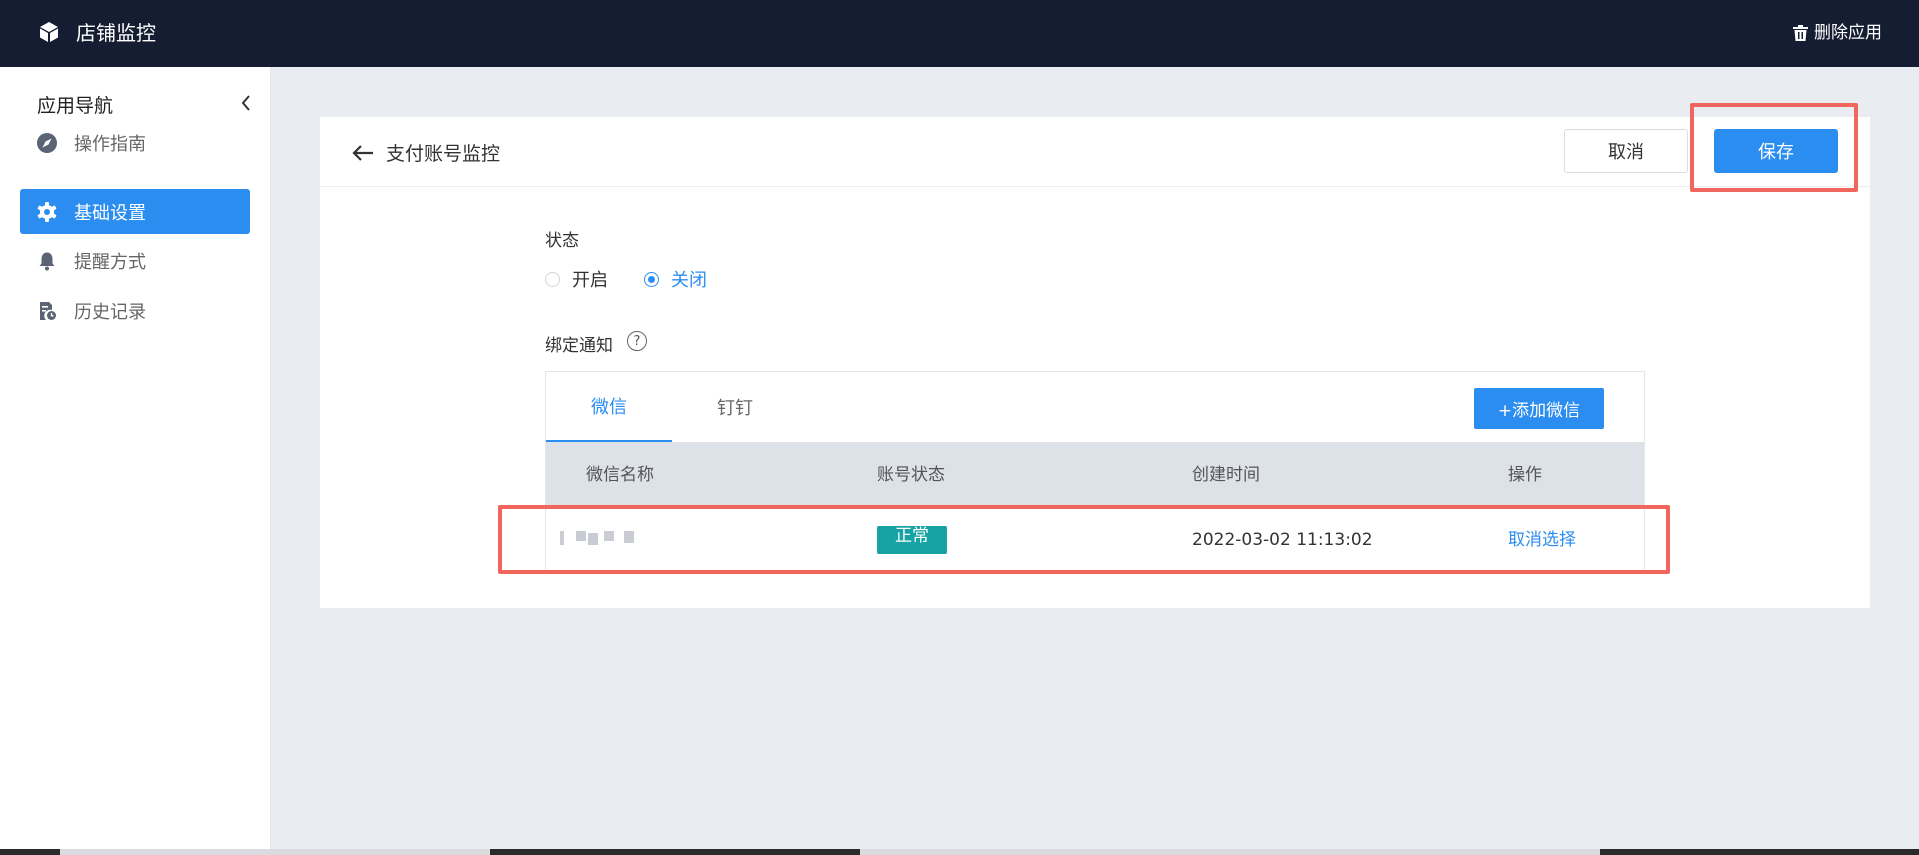  Describe the element at coordinates (735, 407) in the screenshot. I see `tab-dingtalk: 钉钉` at that location.